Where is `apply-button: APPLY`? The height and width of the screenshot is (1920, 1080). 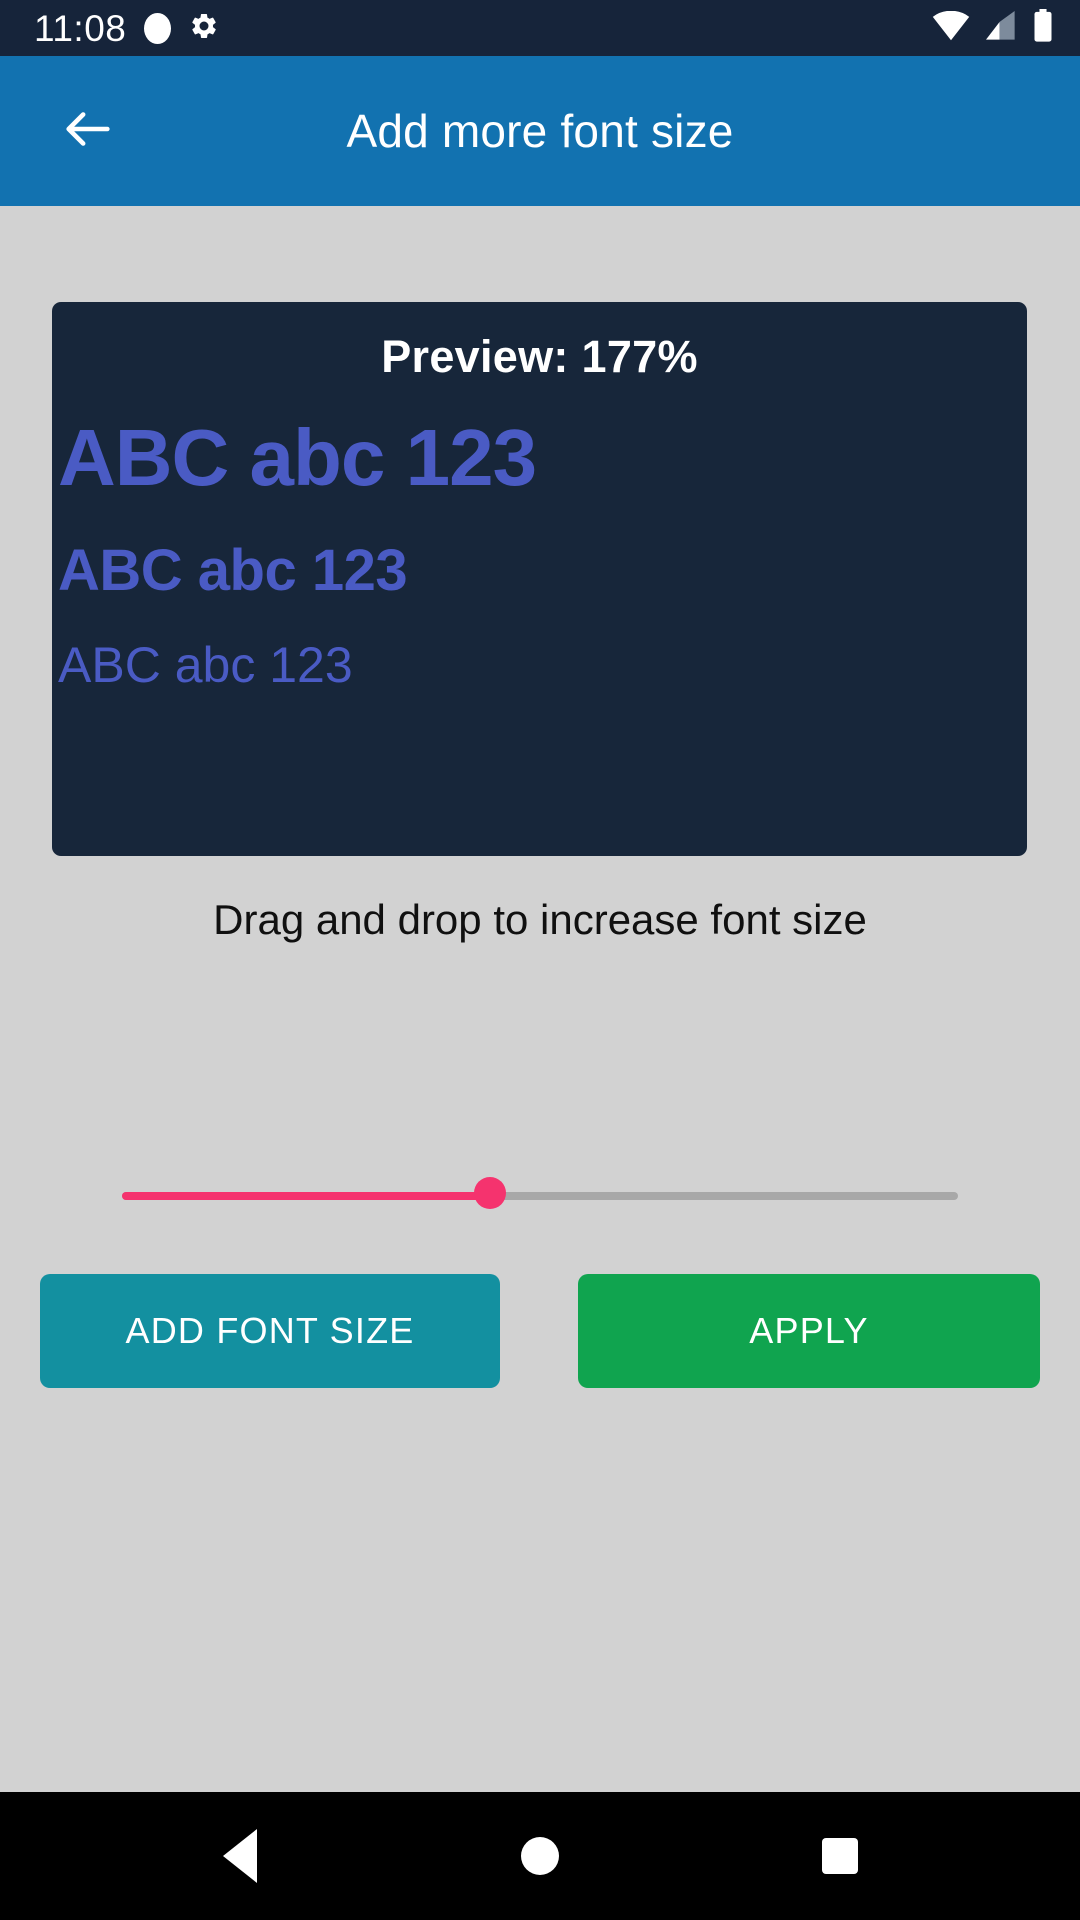
apply-button: APPLY is located at coordinates (809, 1331).